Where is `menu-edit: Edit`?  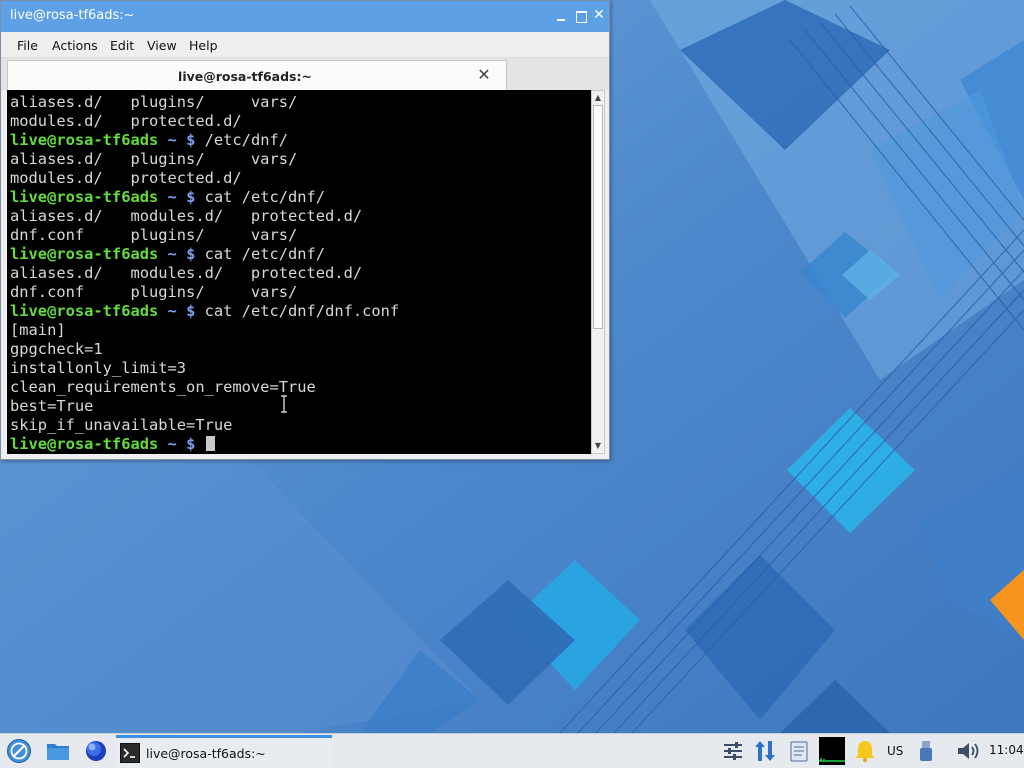
menu-edit: Edit is located at coordinates (122, 45).